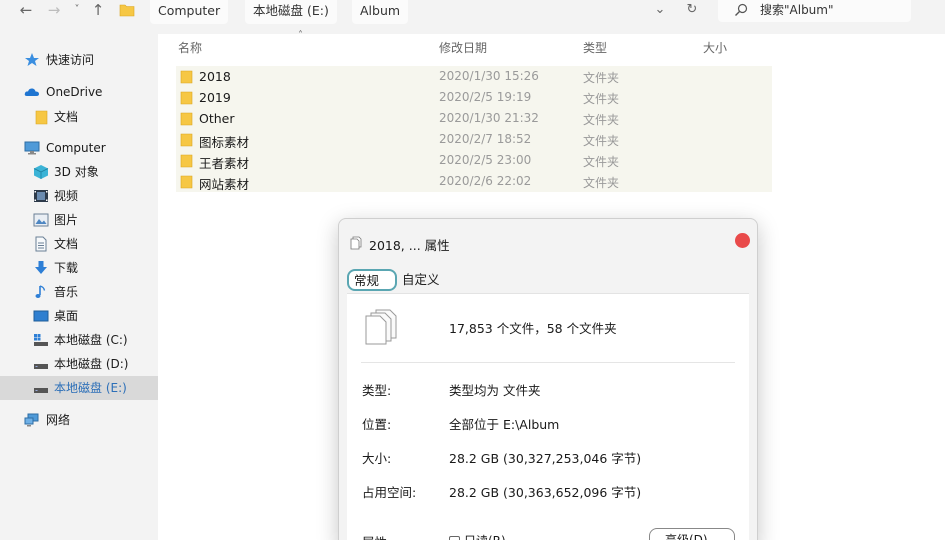 The image size is (945, 540). I want to click on search-icon, so click(741, 9).